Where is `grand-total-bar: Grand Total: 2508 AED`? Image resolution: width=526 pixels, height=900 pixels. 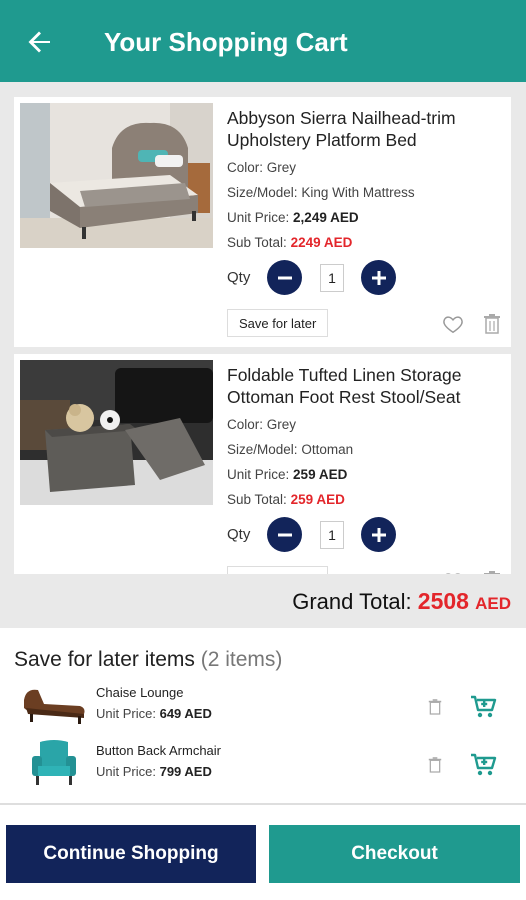 grand-total-bar: Grand Total: 2508 AED is located at coordinates (263, 601).